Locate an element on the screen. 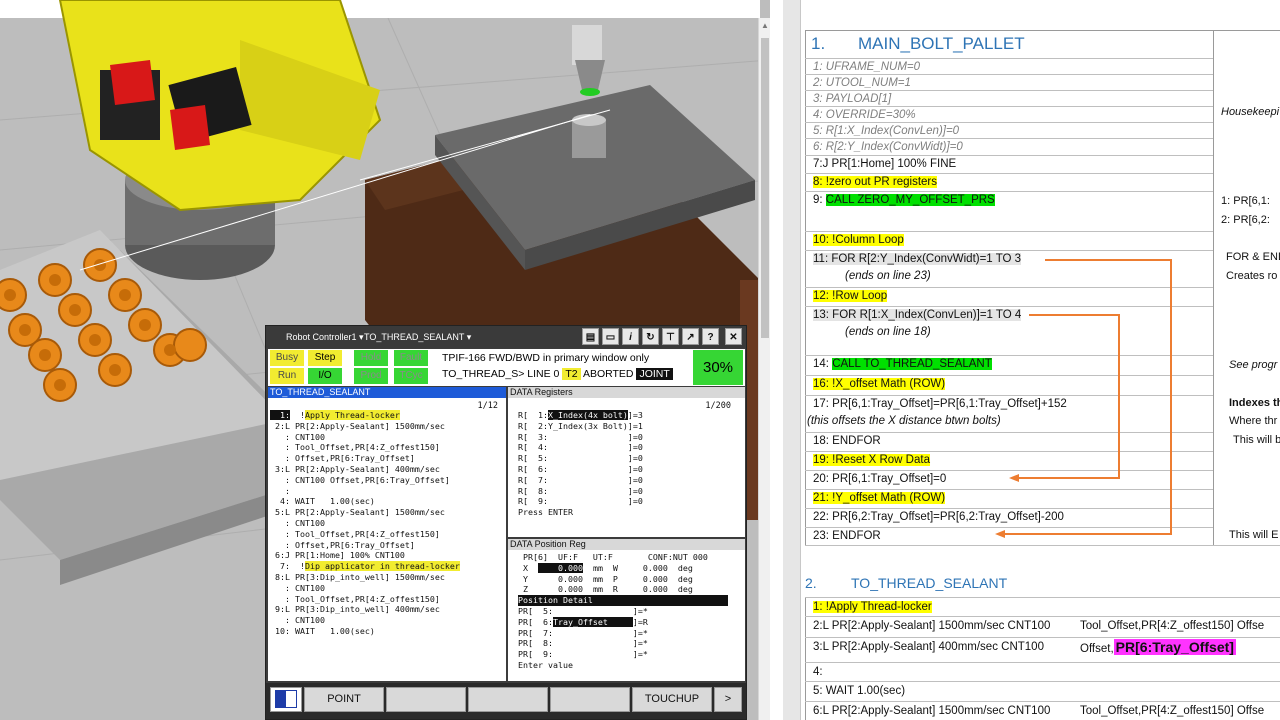 This screenshot has width=1280, height=720. axis-value: 0.000 is located at coordinates (560, 567).